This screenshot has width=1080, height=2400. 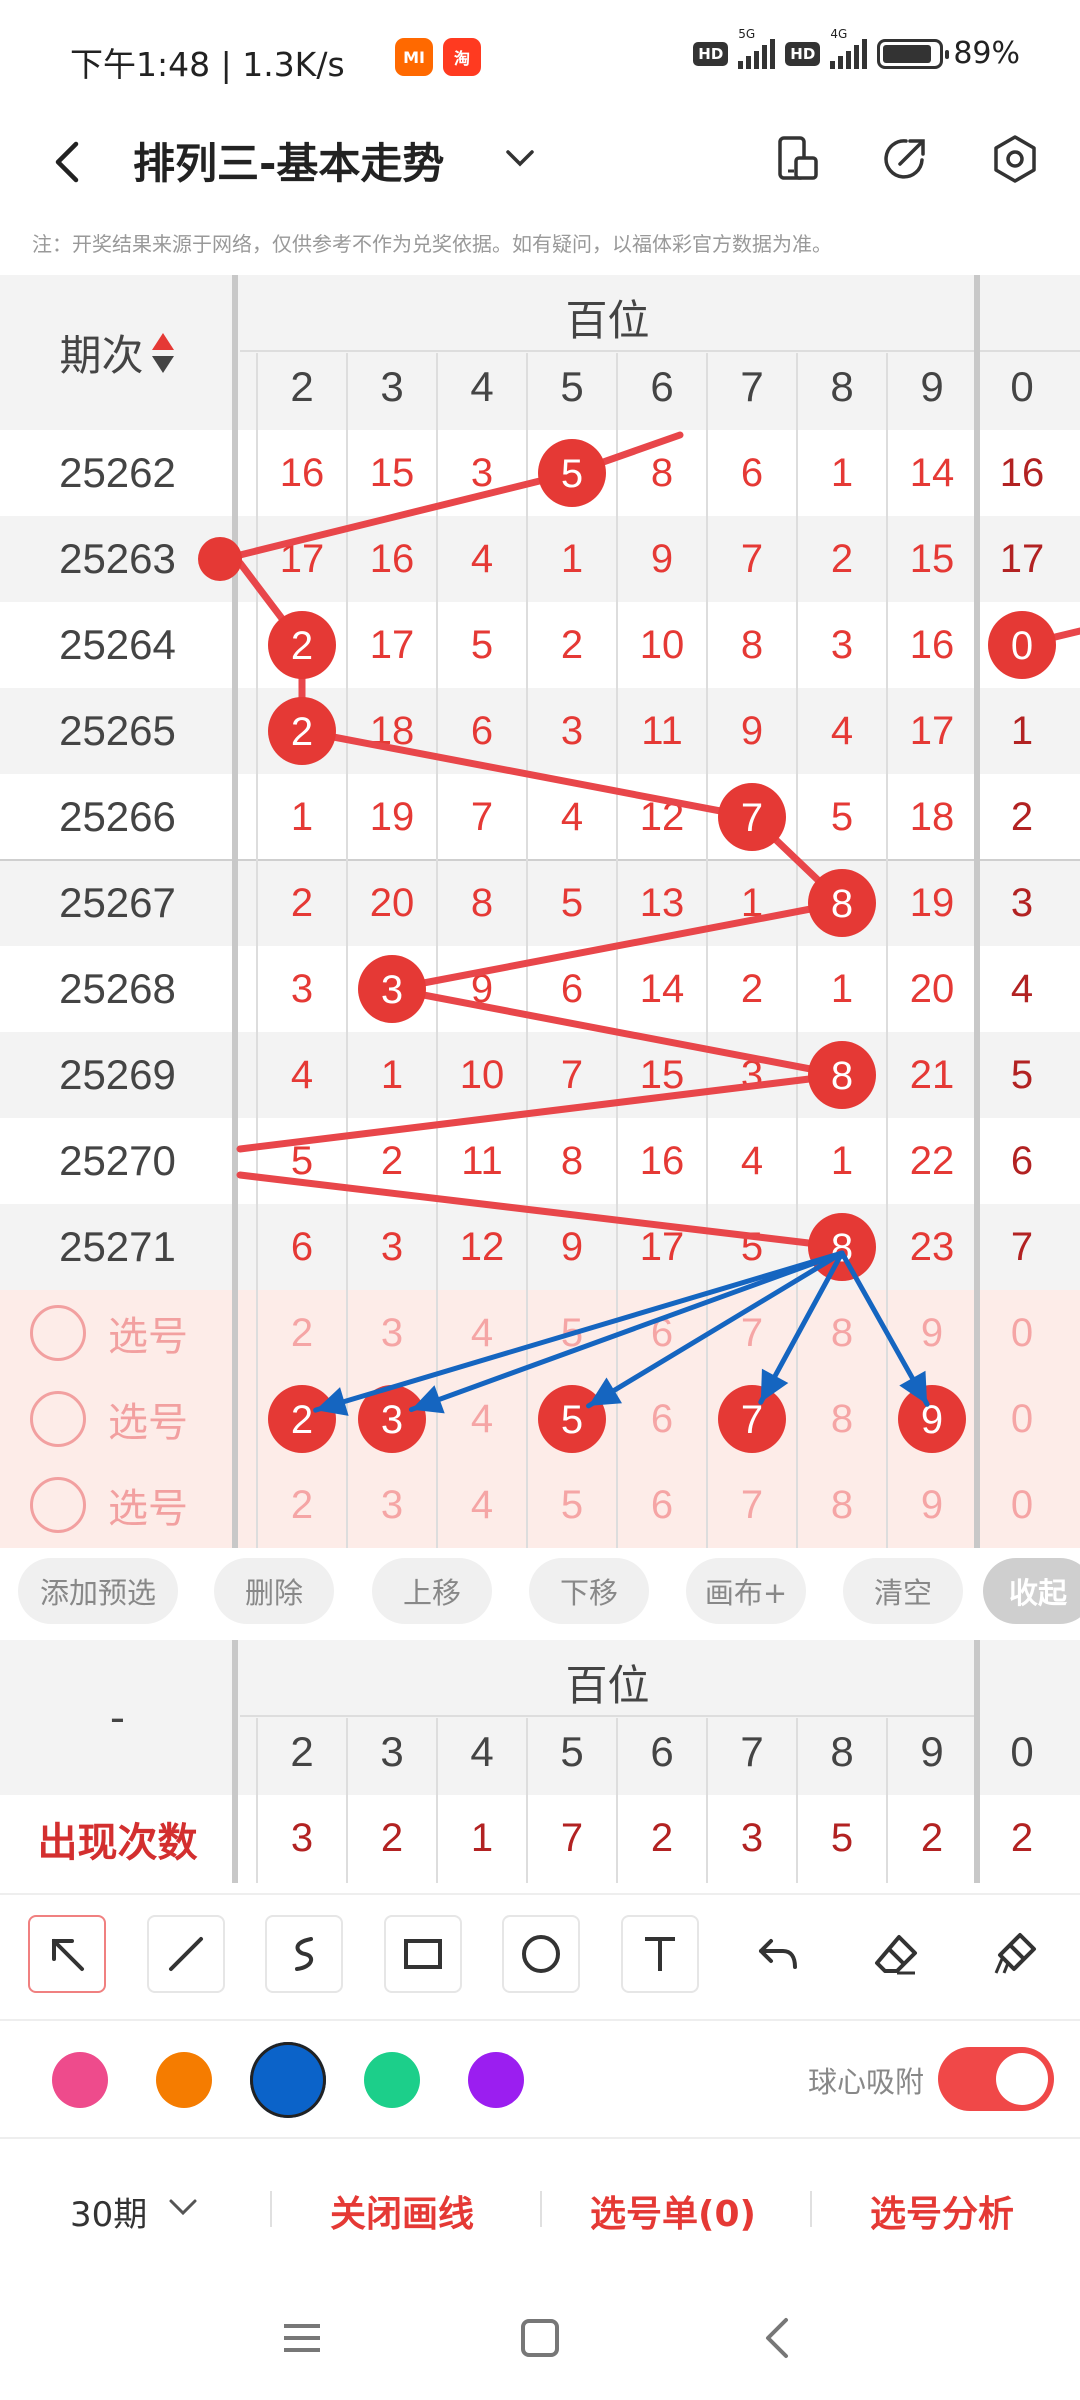 I want to click on hit-ball: 7, so click(x=752, y=817).